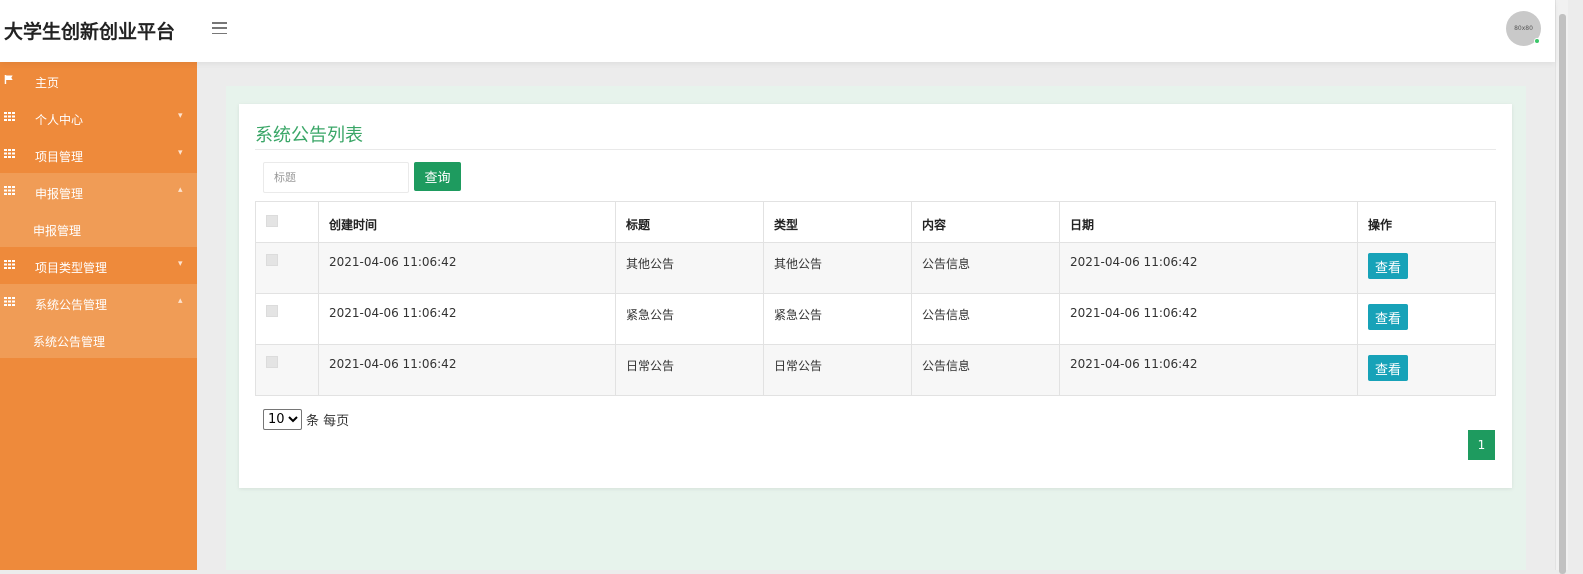 The width and height of the screenshot is (1583, 574). I want to click on column-header: 类型, so click(837, 222).